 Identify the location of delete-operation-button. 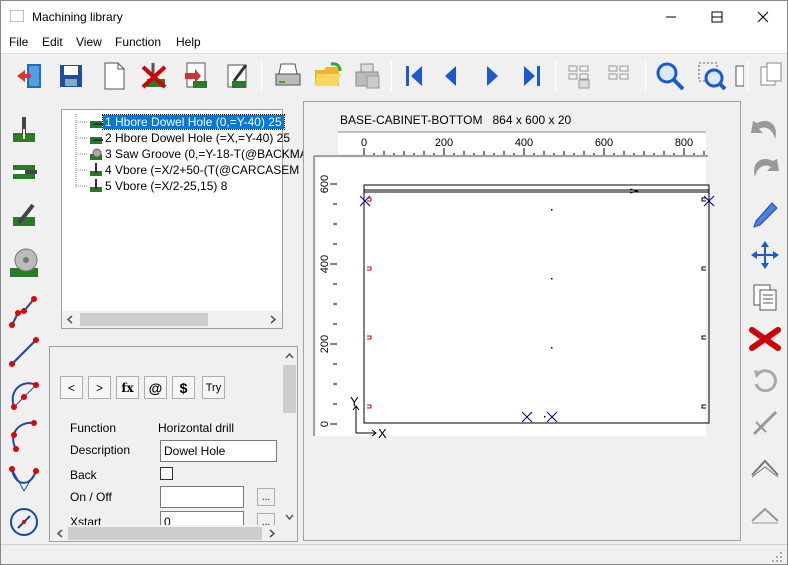
(765, 339).